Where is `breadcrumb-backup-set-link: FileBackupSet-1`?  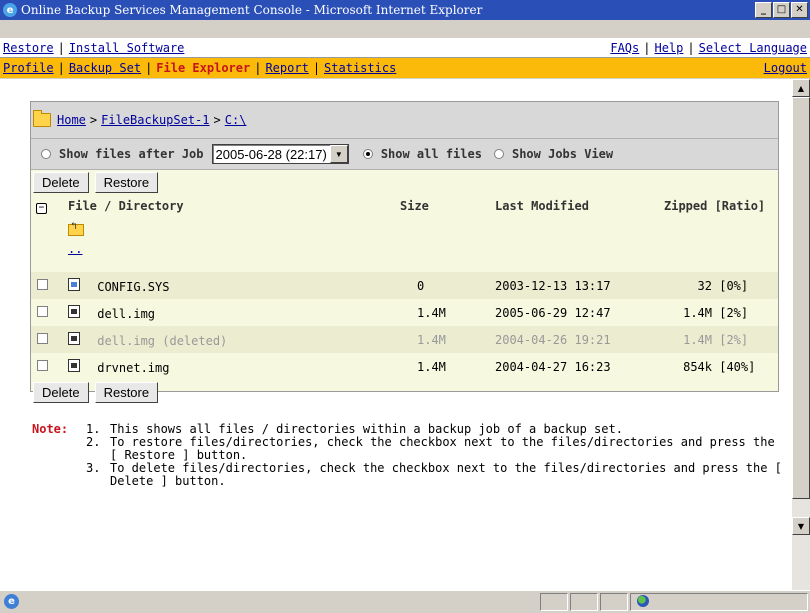 breadcrumb-backup-set-link: FileBackupSet-1 is located at coordinates (155, 120).